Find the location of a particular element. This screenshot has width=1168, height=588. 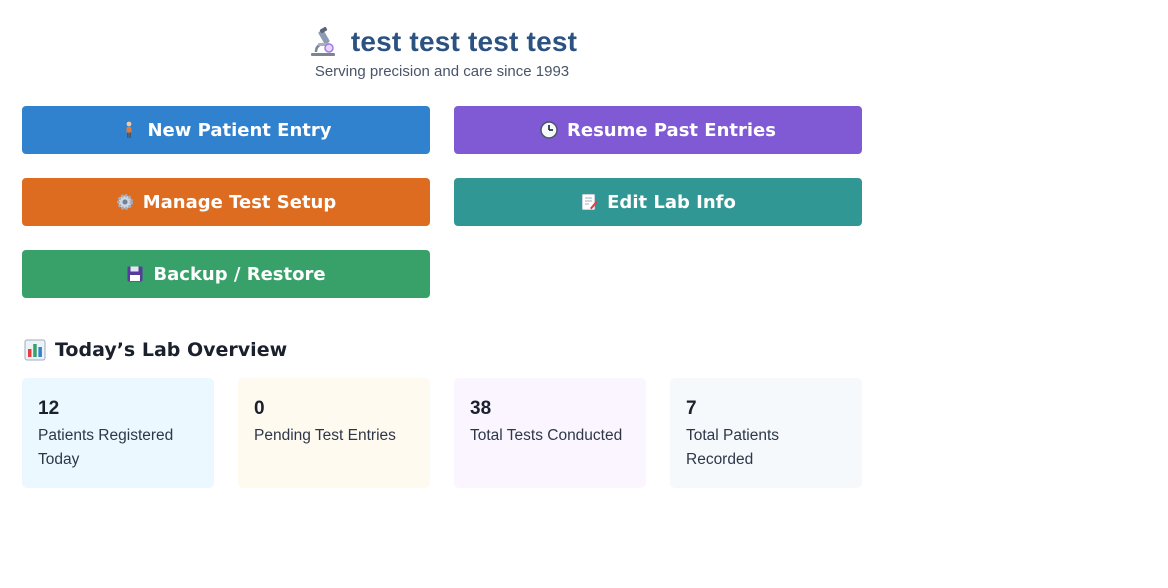

stat-card-total-patients-recorded: 7 Total Patients Recorded is located at coordinates (766, 433).